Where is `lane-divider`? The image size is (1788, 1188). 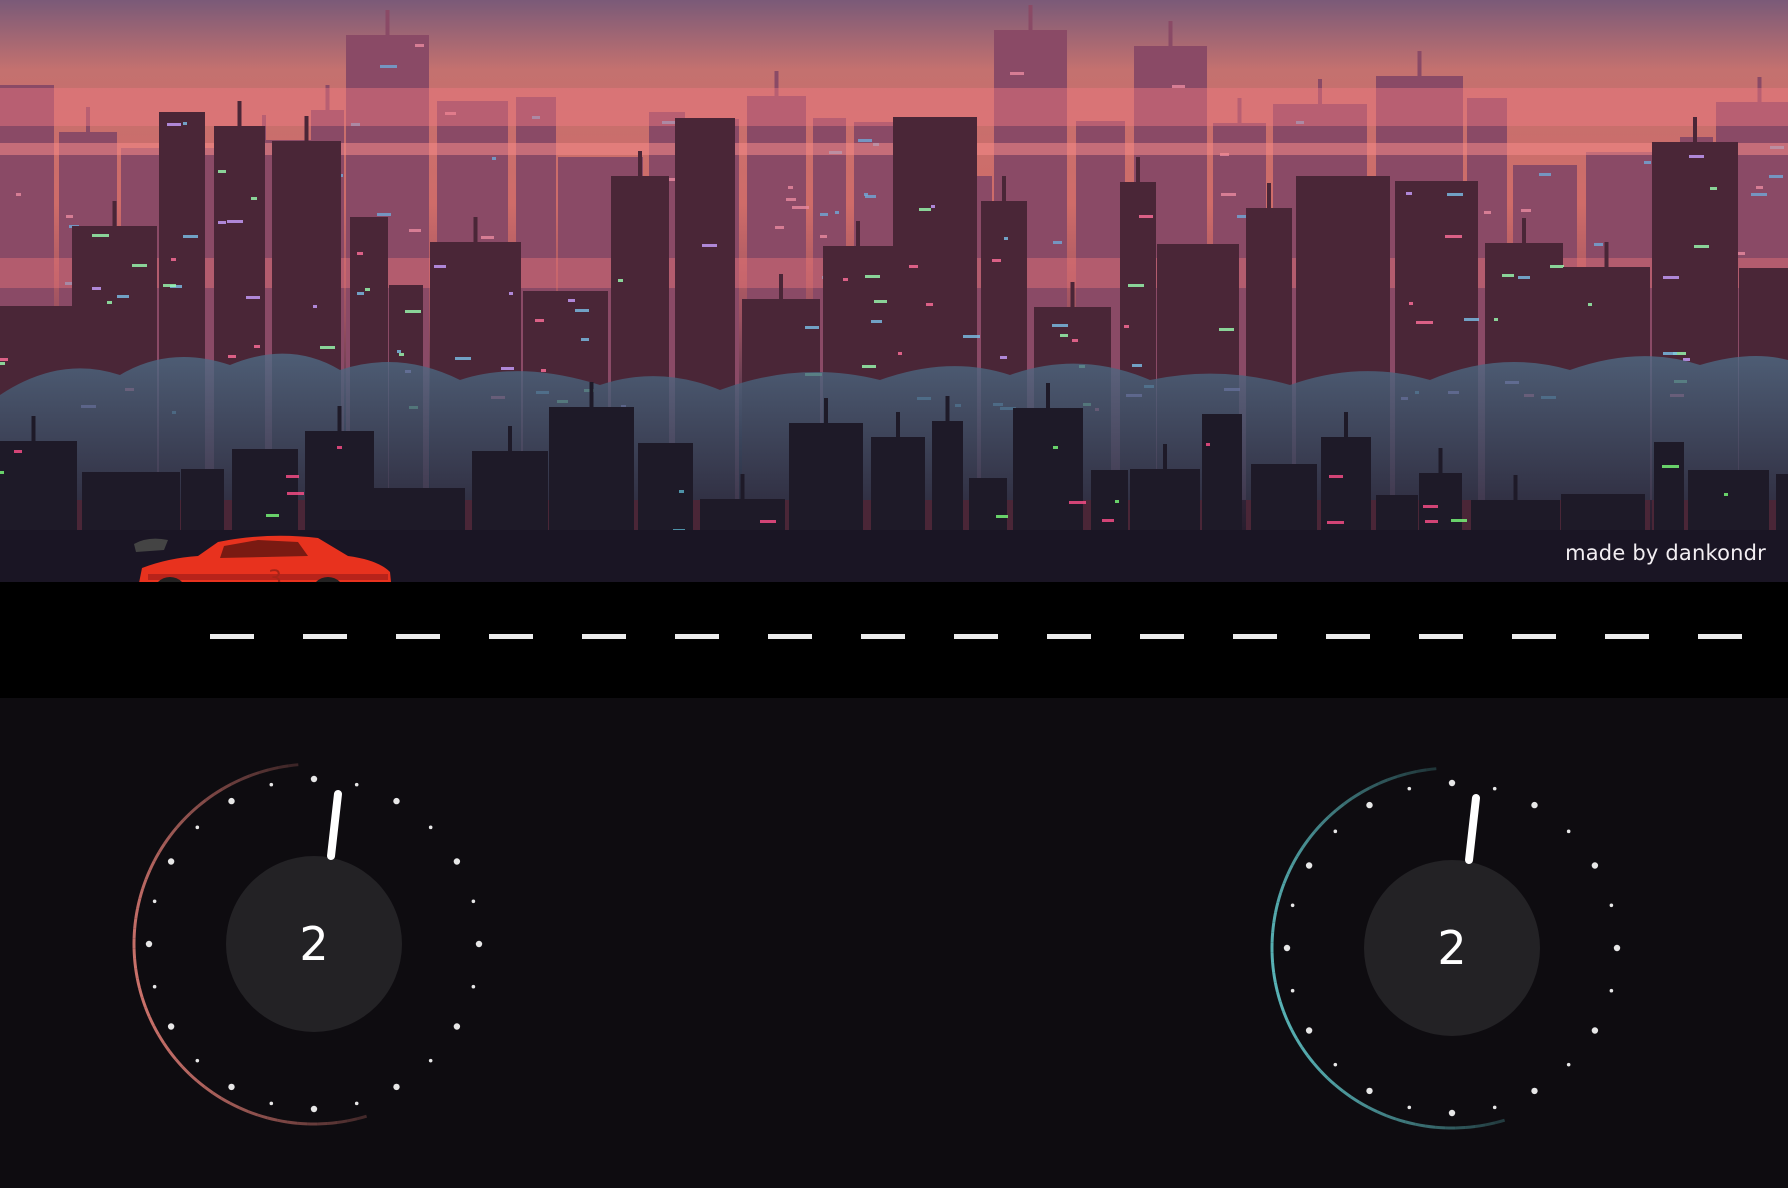
lane-divider is located at coordinates (976, 636).